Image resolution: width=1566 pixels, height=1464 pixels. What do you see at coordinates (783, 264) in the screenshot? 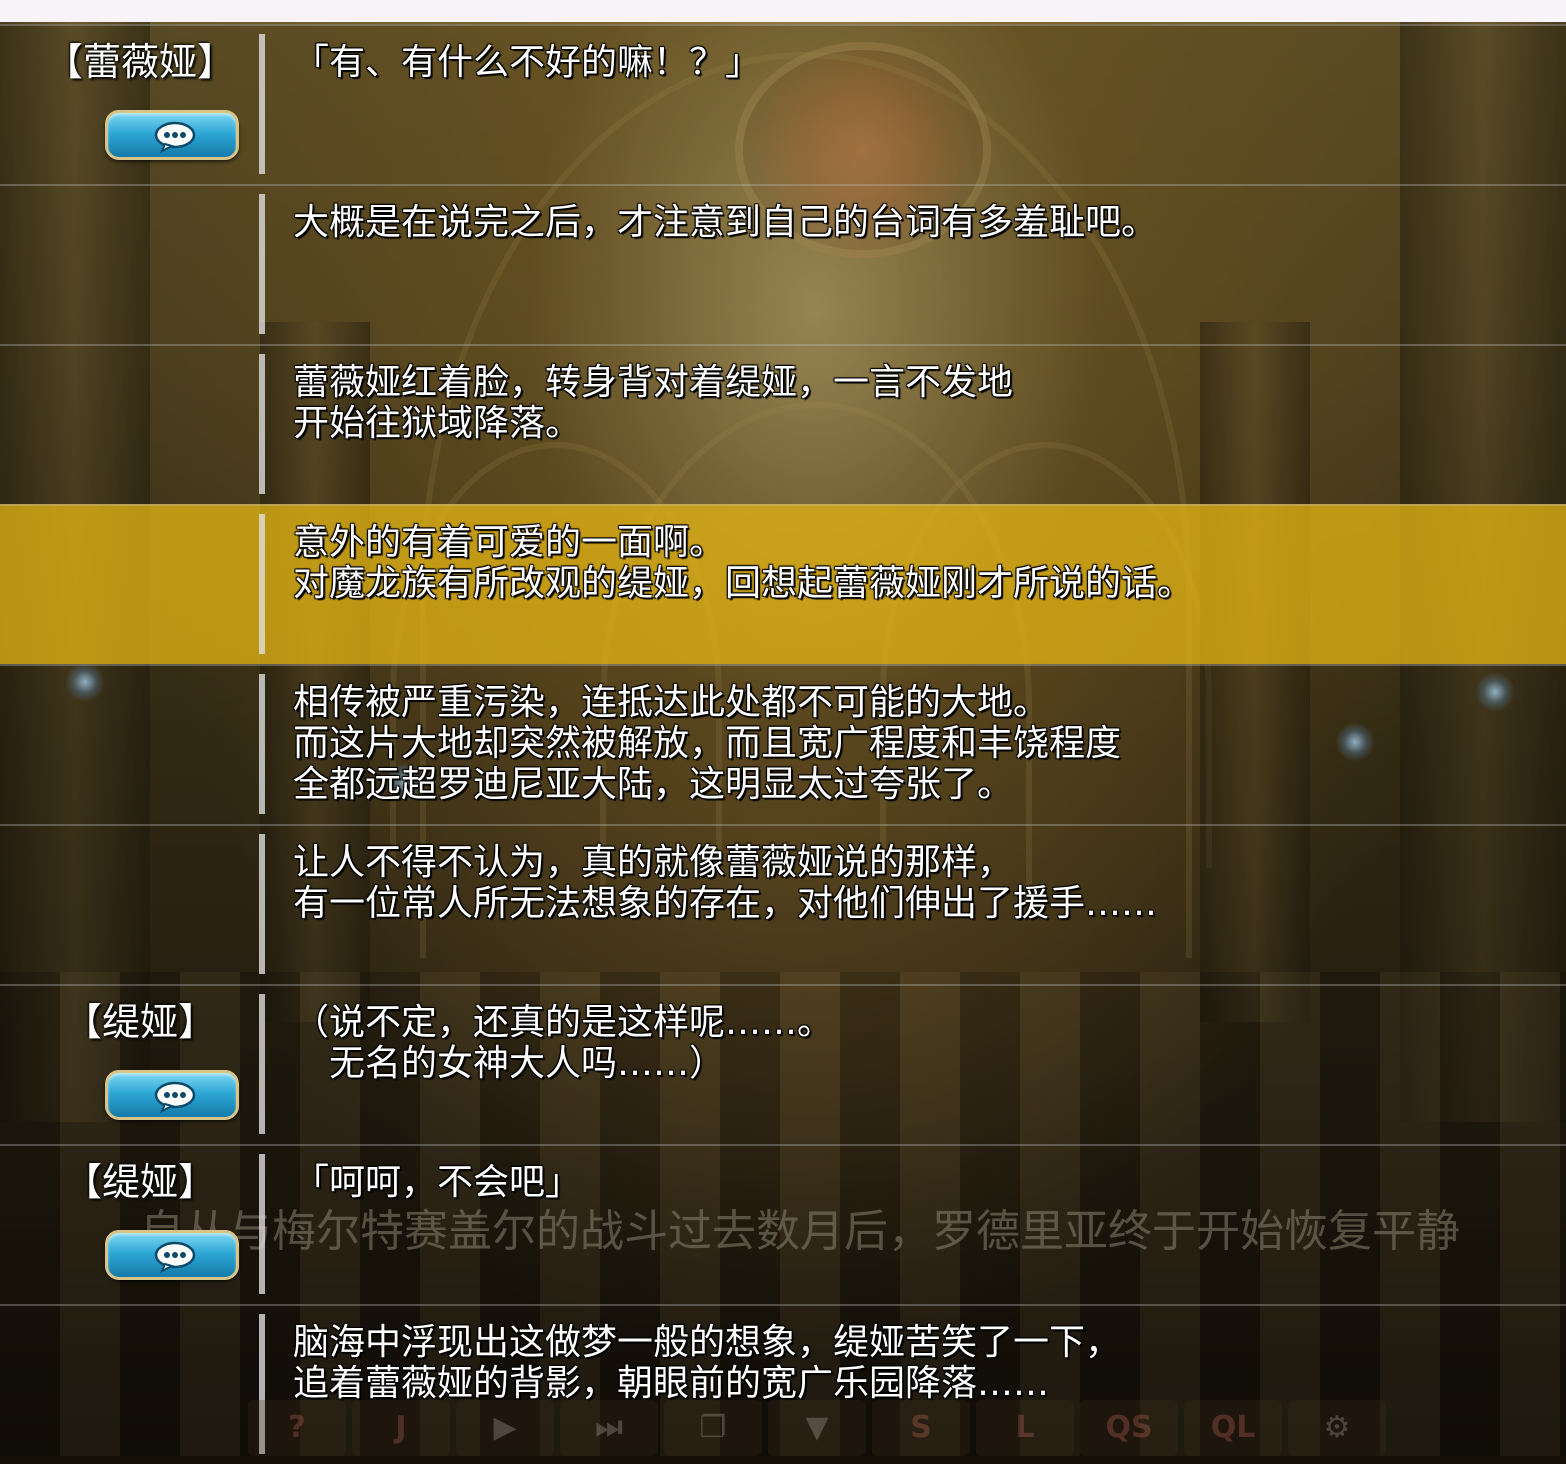
I see `log-entry: 大概是在说完之后，才注意到自己的台词有多羞耻吧。` at bounding box center [783, 264].